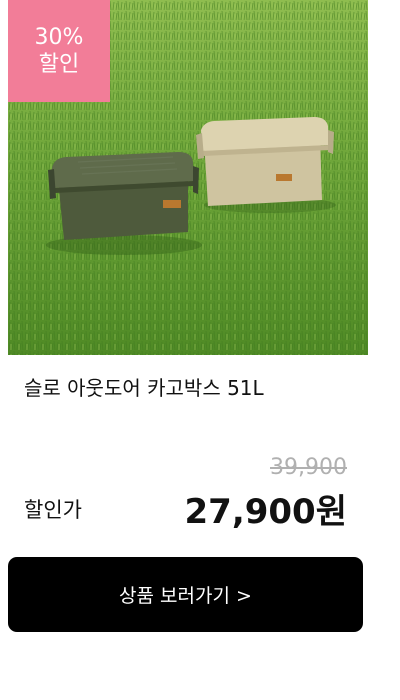 This screenshot has width=400, height=700. I want to click on view-product-button: 상품 보러가기 >, so click(185, 594).